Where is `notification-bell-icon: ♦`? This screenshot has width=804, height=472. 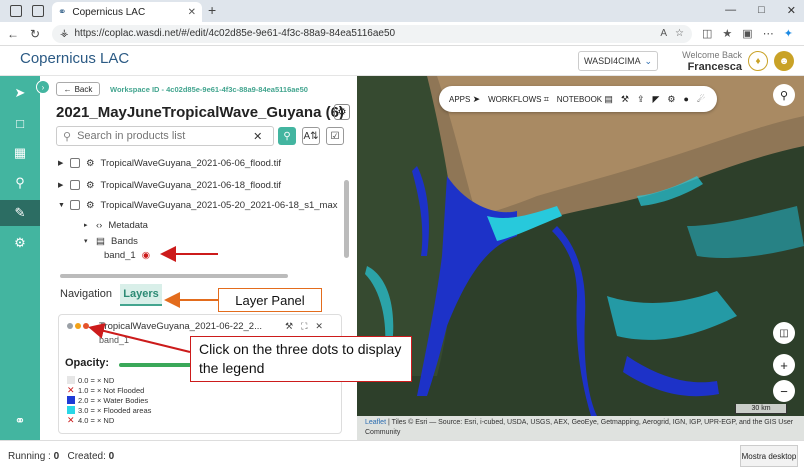 notification-bell-icon: ♦ is located at coordinates (758, 61).